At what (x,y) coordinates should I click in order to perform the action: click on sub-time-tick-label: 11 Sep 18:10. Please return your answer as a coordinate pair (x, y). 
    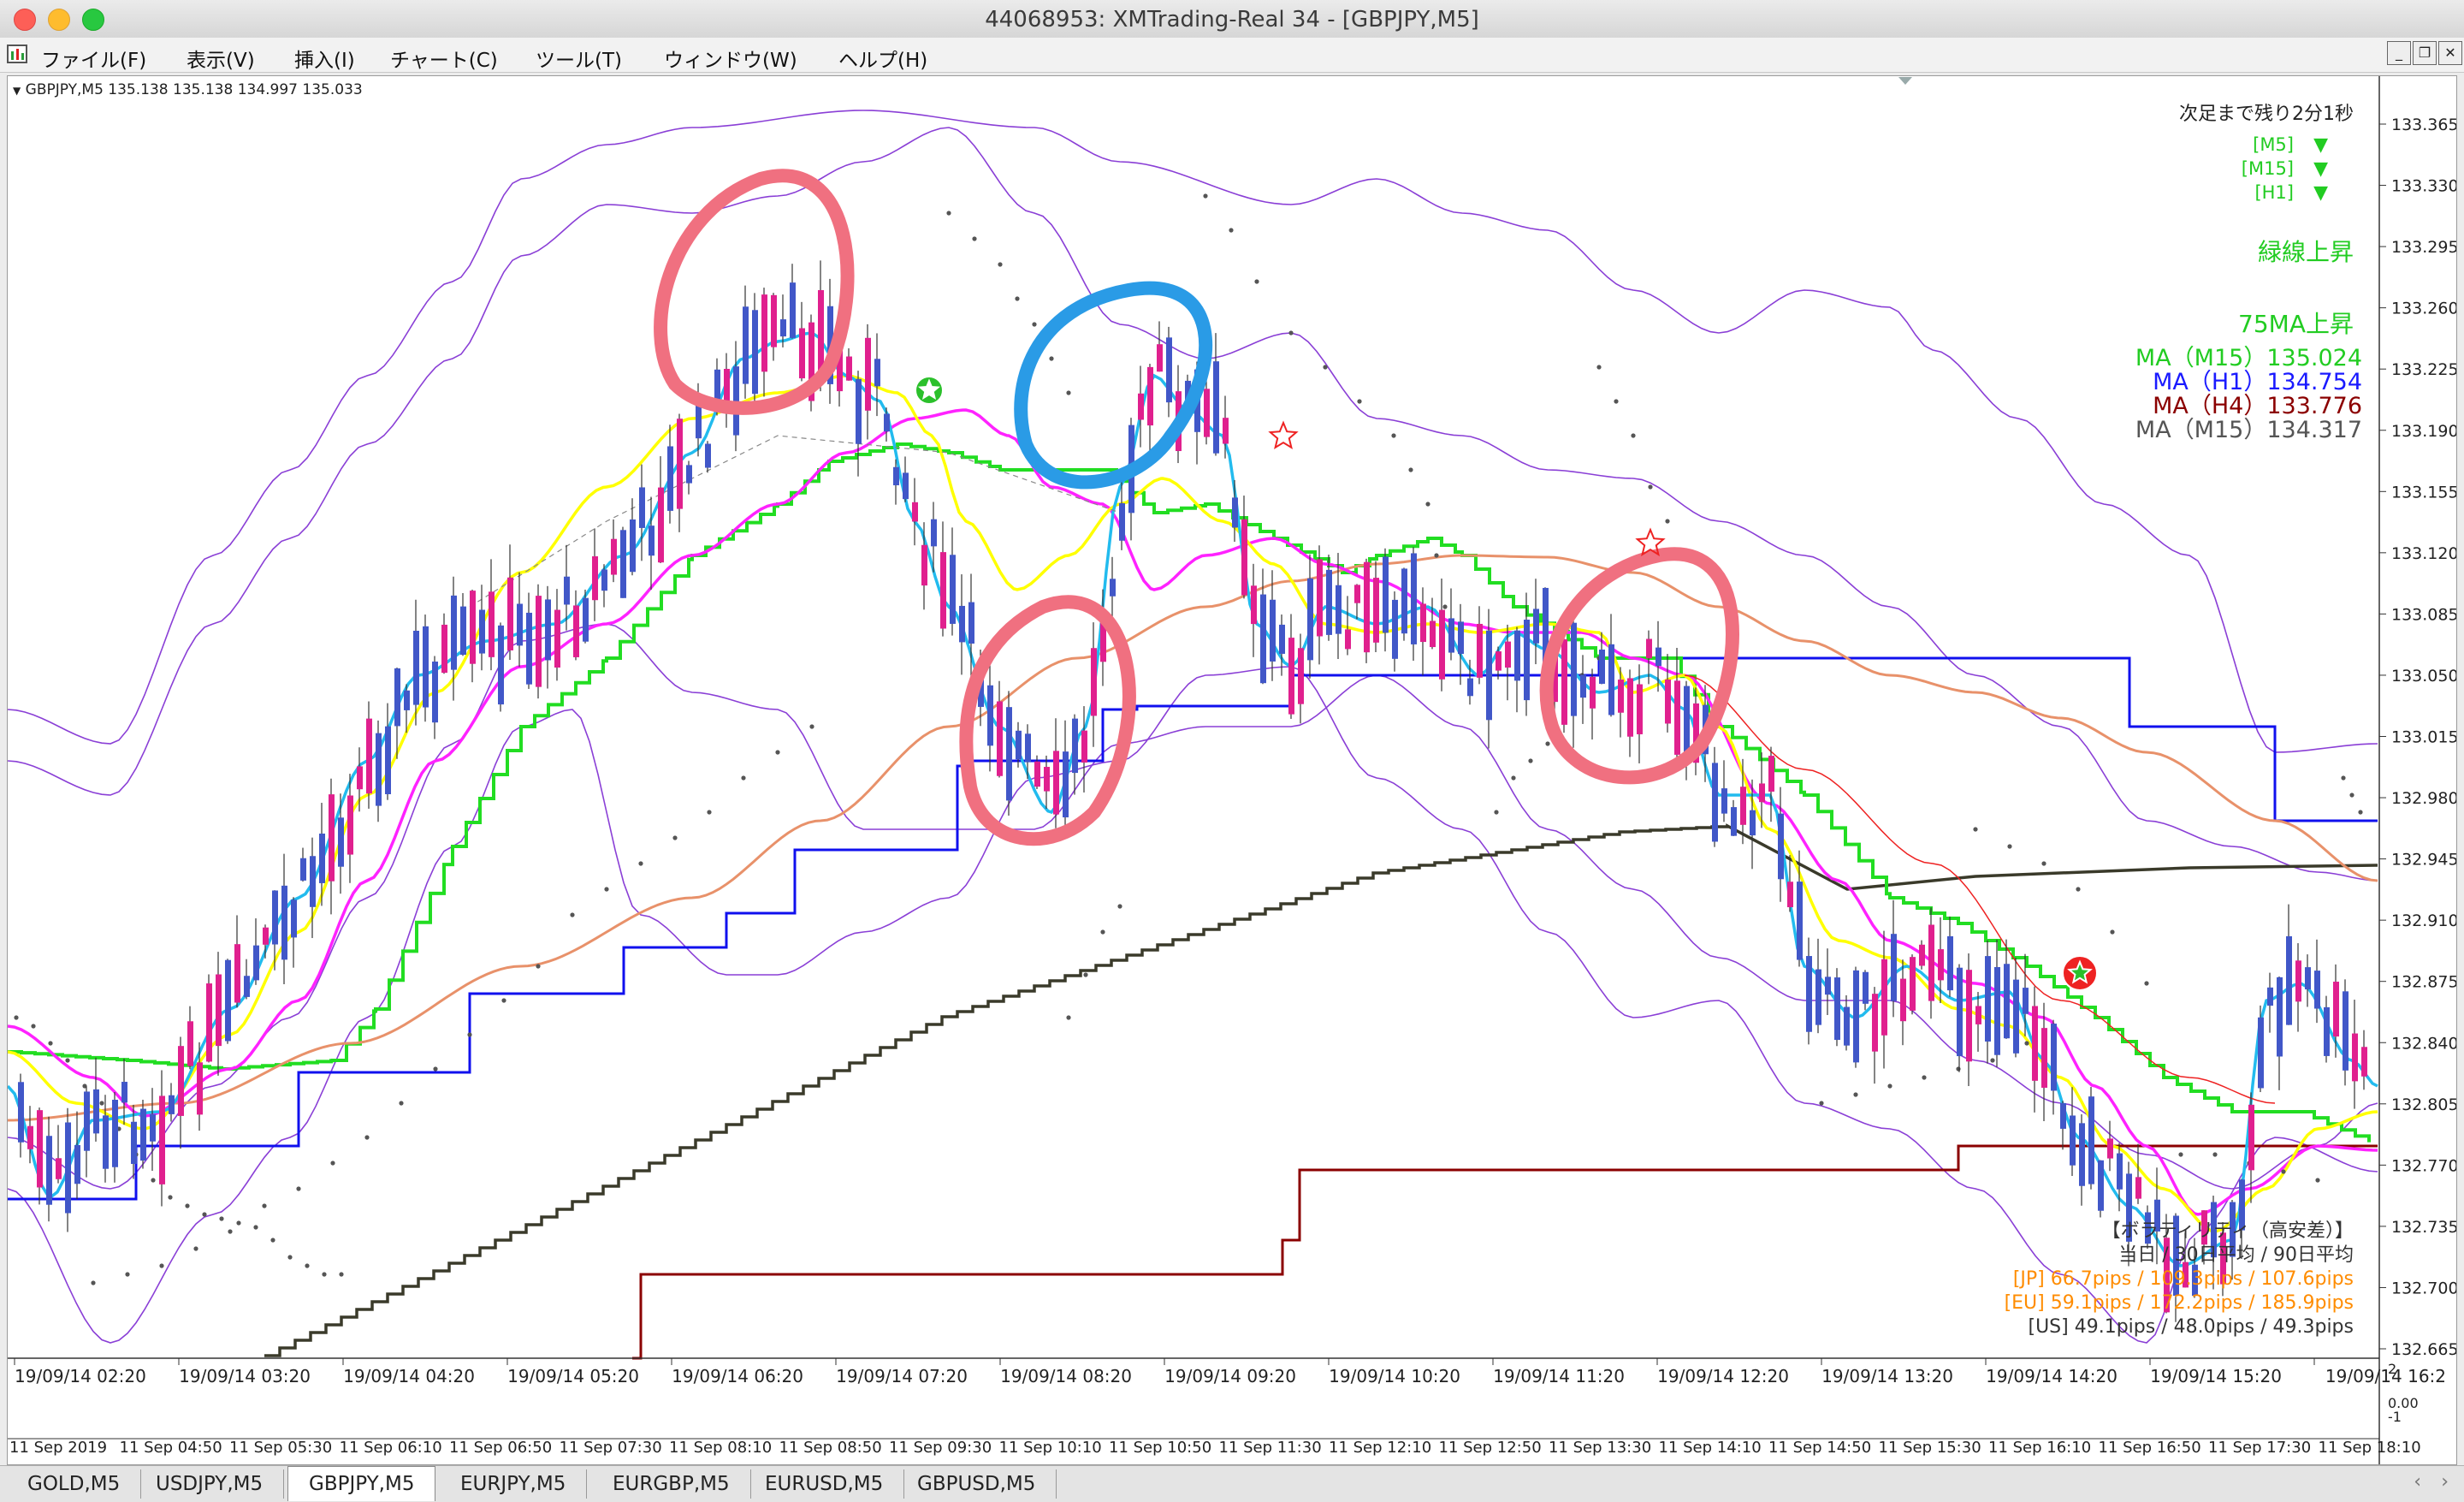
    Looking at the image, I should click on (2370, 1448).